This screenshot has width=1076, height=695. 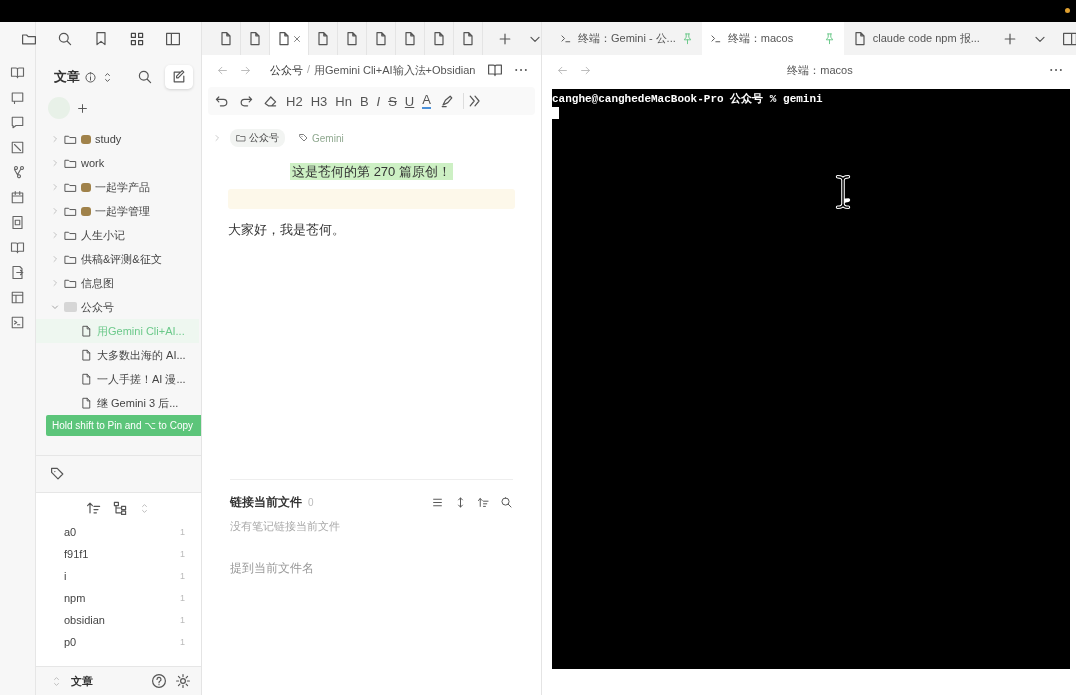 I want to click on terminal-icon, so click(x=17, y=322).